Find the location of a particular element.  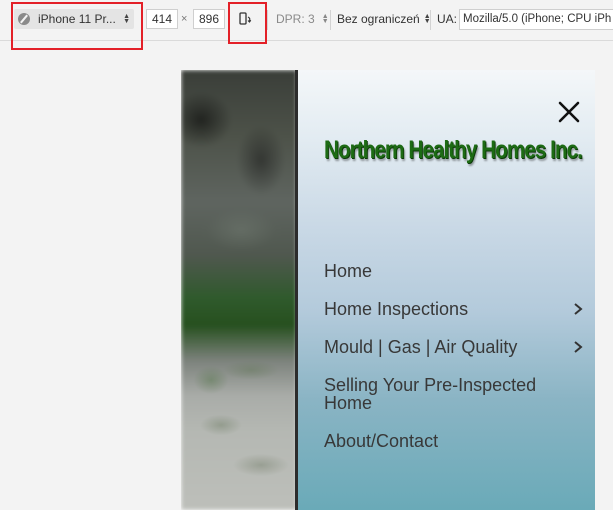

close-button is located at coordinates (569, 112).